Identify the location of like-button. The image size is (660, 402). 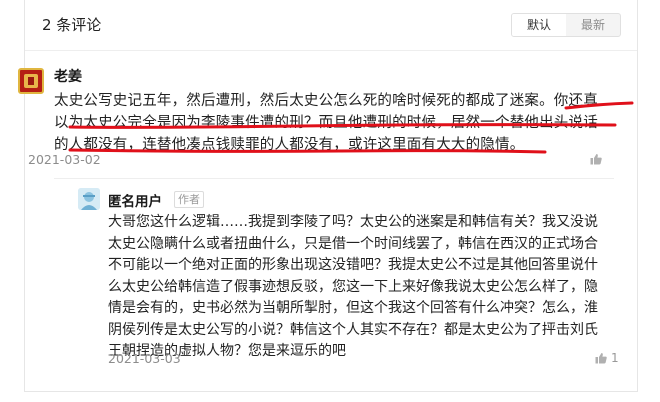
(598, 159).